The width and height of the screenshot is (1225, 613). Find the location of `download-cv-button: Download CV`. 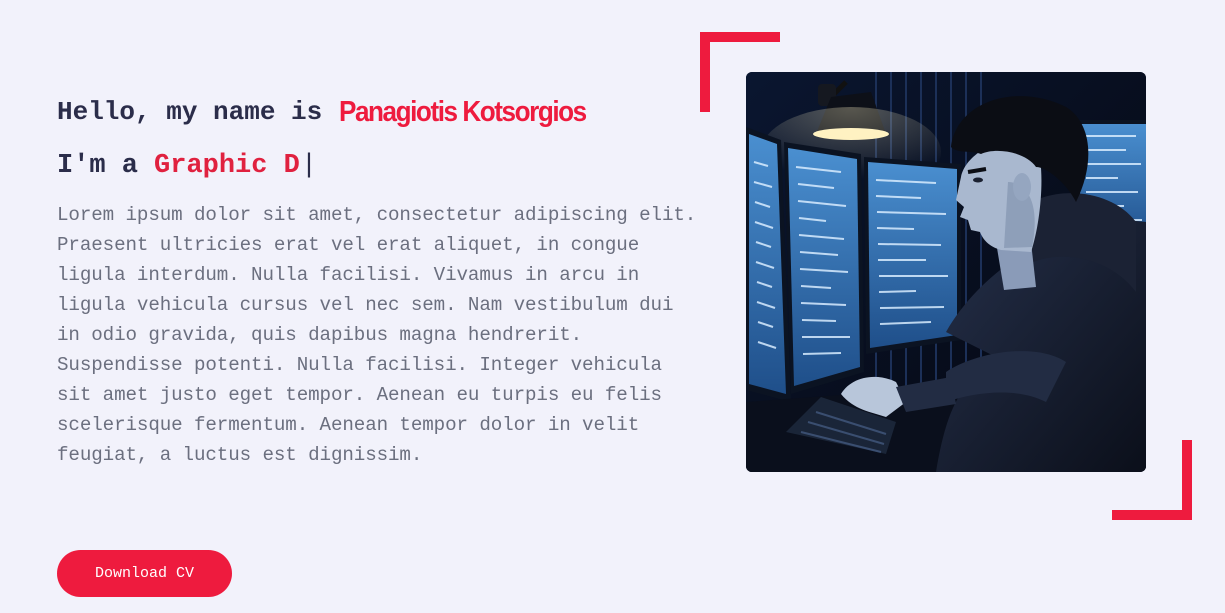

download-cv-button: Download CV is located at coordinates (144, 573).